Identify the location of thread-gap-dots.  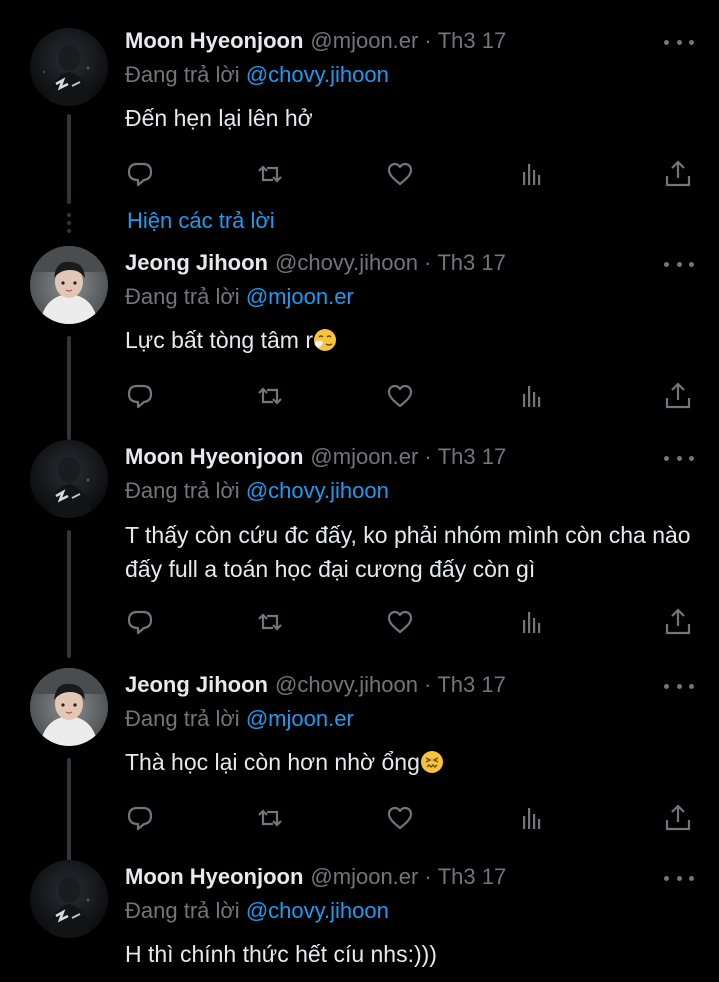
(69, 225).